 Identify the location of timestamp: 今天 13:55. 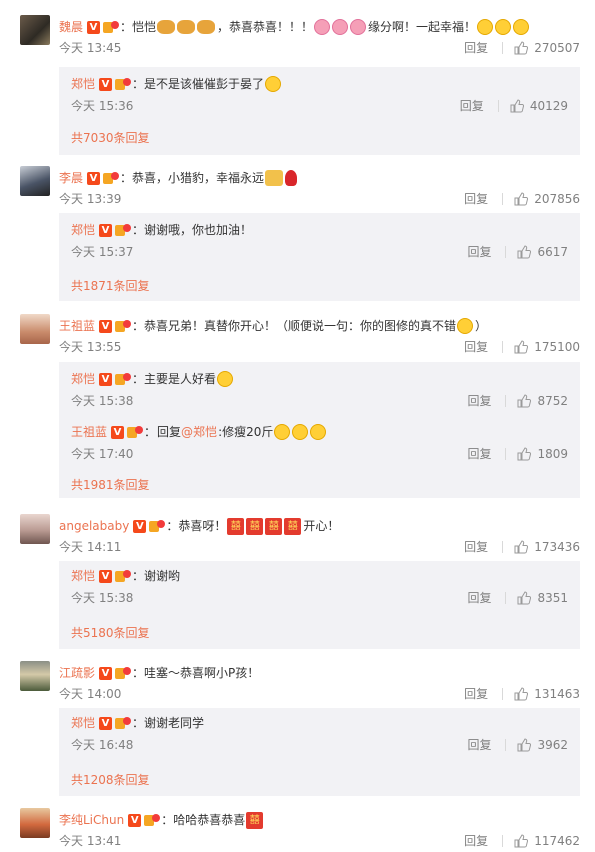
(90, 347).